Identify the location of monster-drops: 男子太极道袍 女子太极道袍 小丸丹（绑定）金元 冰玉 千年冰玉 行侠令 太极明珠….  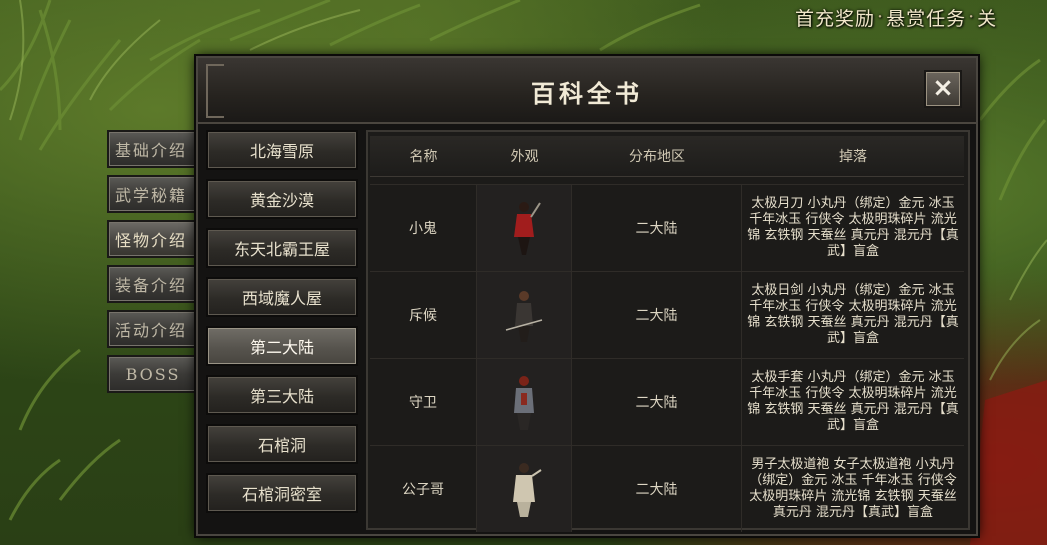
(853, 488).